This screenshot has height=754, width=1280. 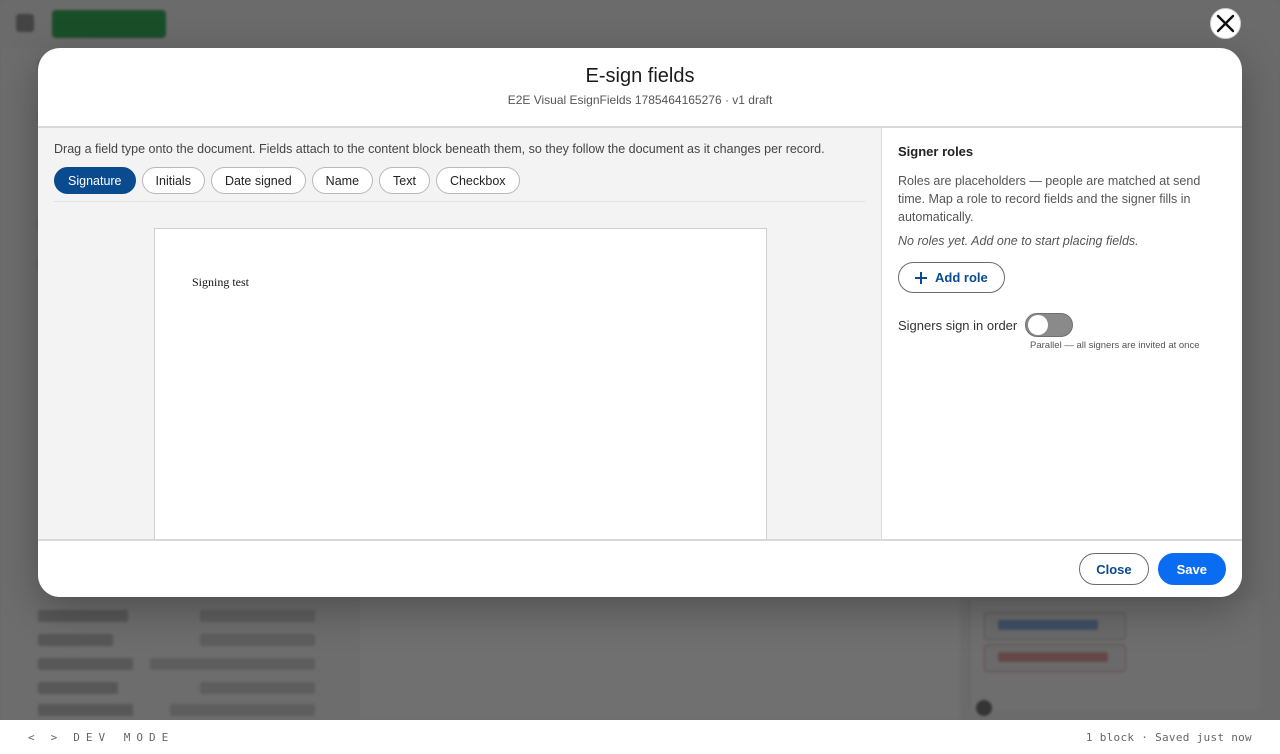 I want to click on save-button: Save, so click(x=1191, y=569).